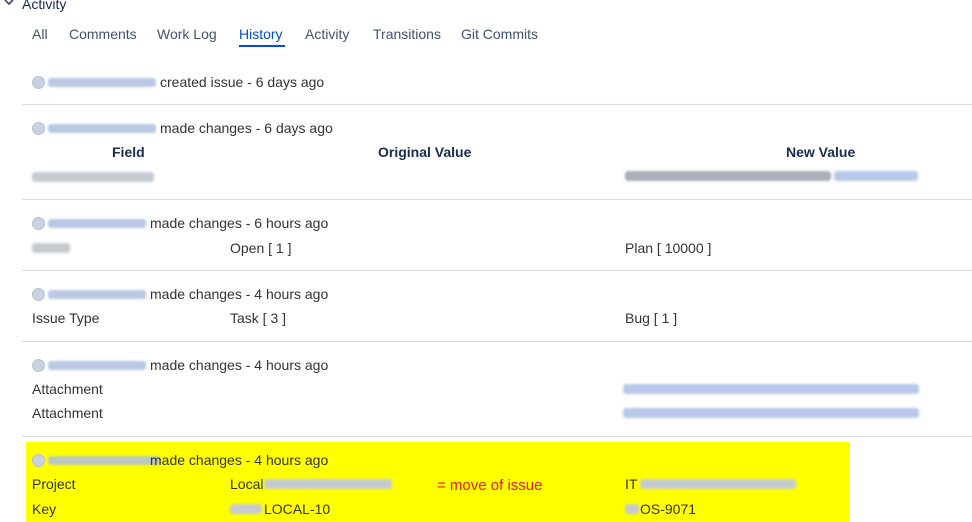 This screenshot has width=972, height=522. Describe the element at coordinates (261, 34) in the screenshot. I see `tab-history: History` at that location.